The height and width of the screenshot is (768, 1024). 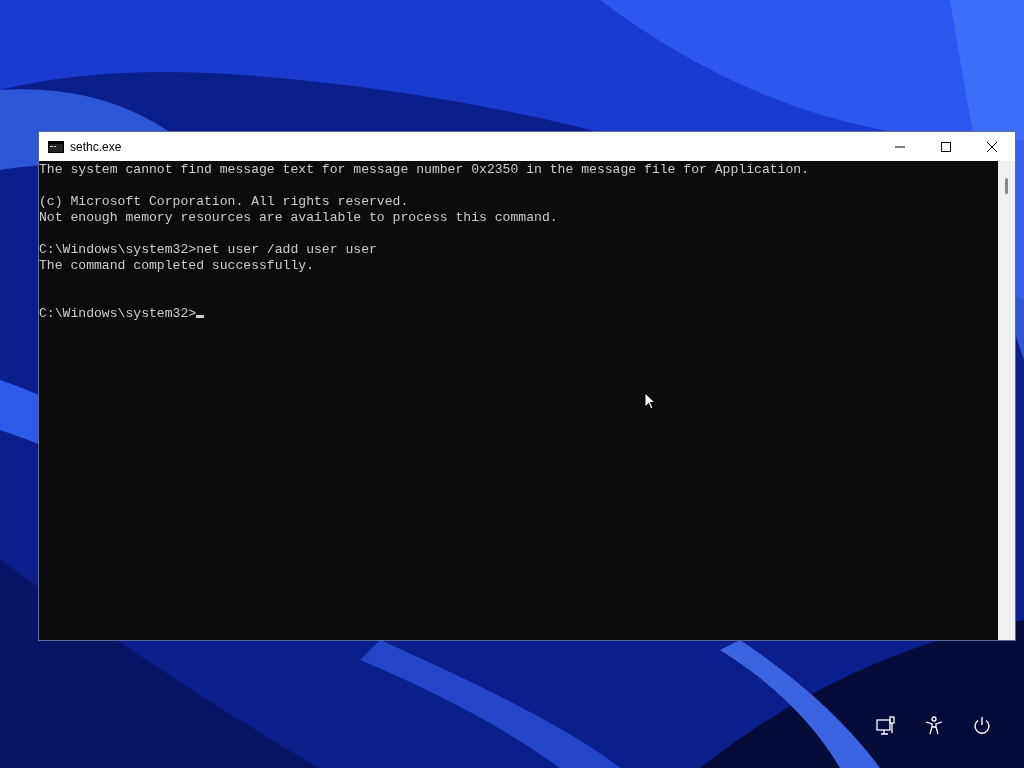 I want to click on network-icon, so click(x=886, y=726).